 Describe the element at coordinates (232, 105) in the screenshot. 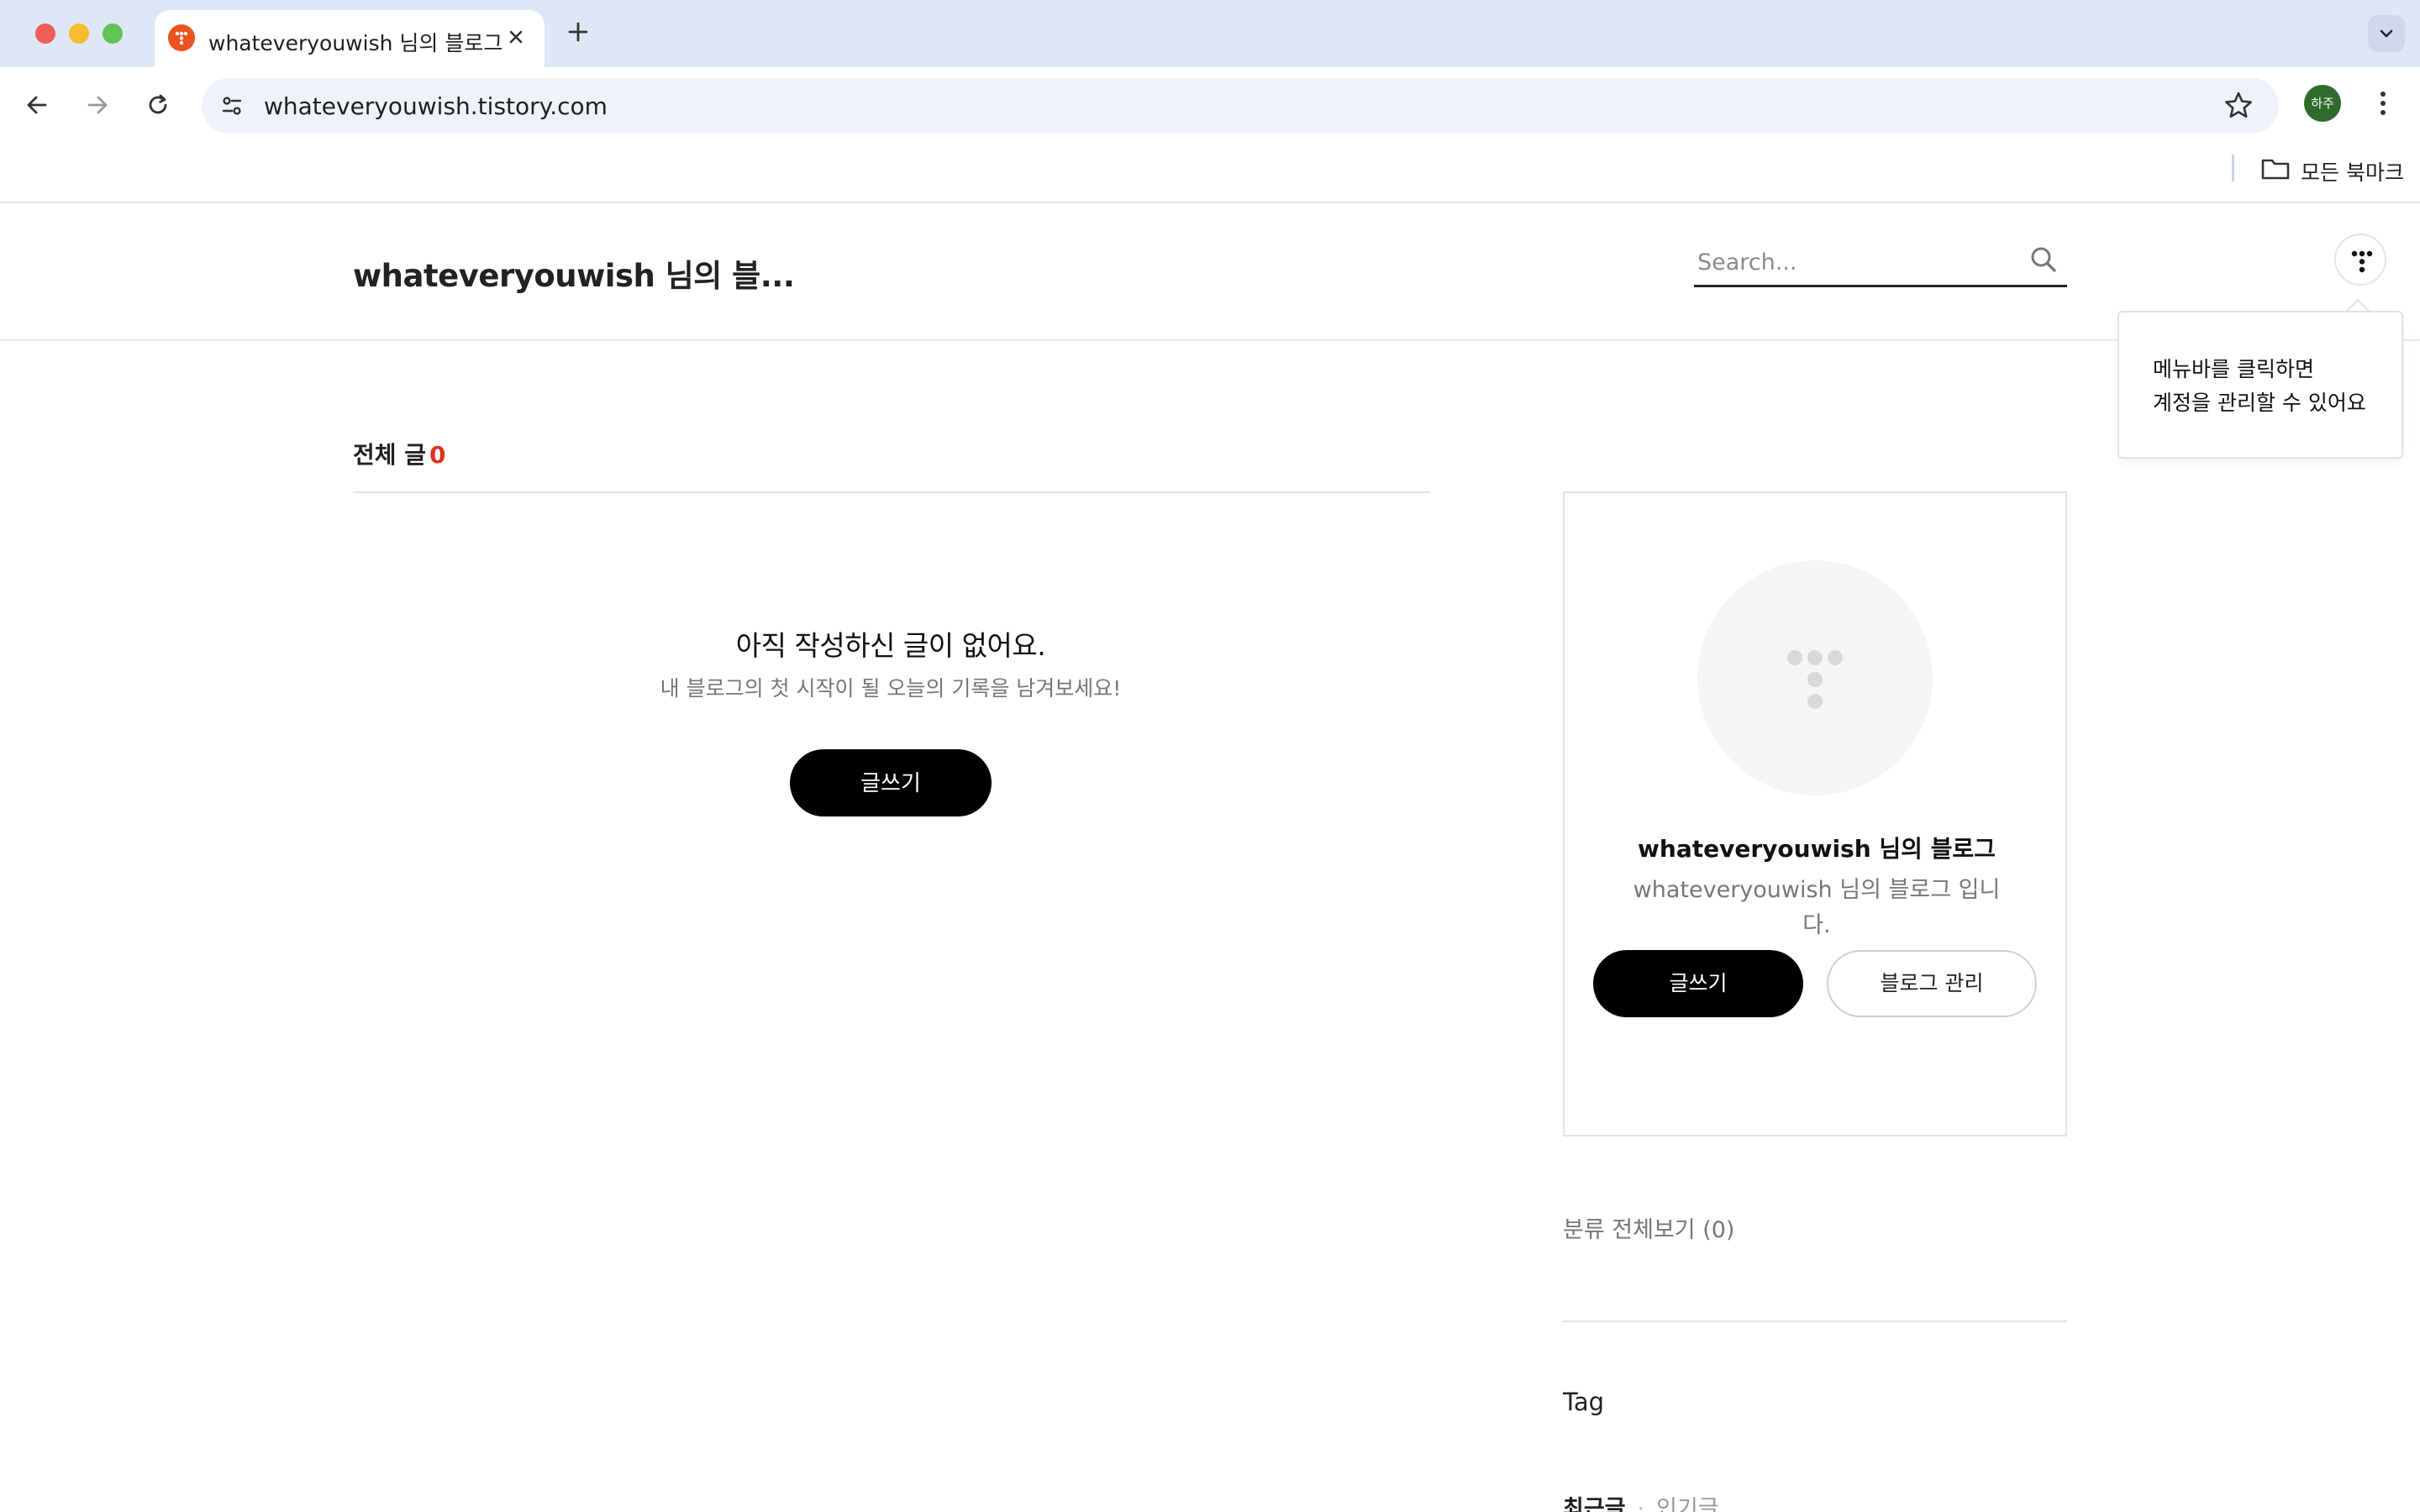

I see `site-info-tune-icon` at that location.